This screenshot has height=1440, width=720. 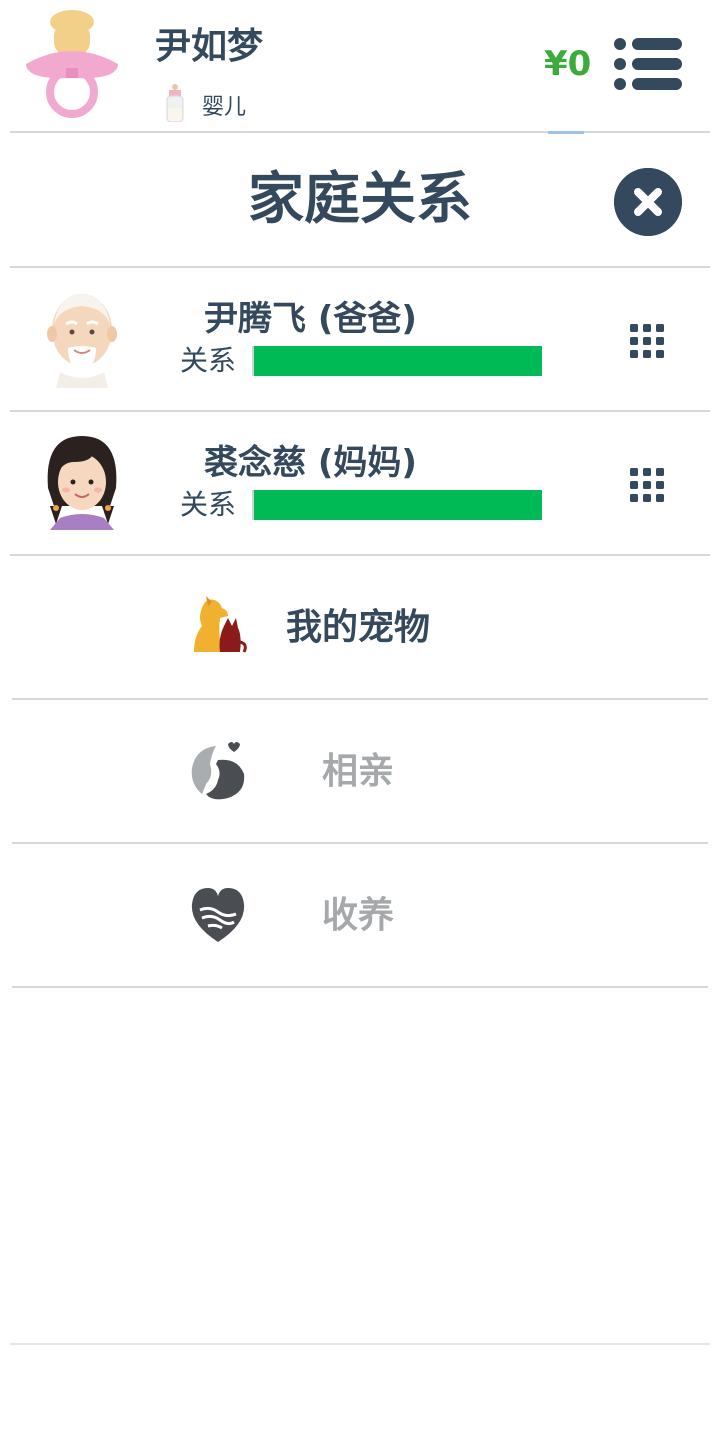 What do you see at coordinates (310, 319) in the screenshot?
I see `family-member-name: 尹腾飞 (爸爸)` at bounding box center [310, 319].